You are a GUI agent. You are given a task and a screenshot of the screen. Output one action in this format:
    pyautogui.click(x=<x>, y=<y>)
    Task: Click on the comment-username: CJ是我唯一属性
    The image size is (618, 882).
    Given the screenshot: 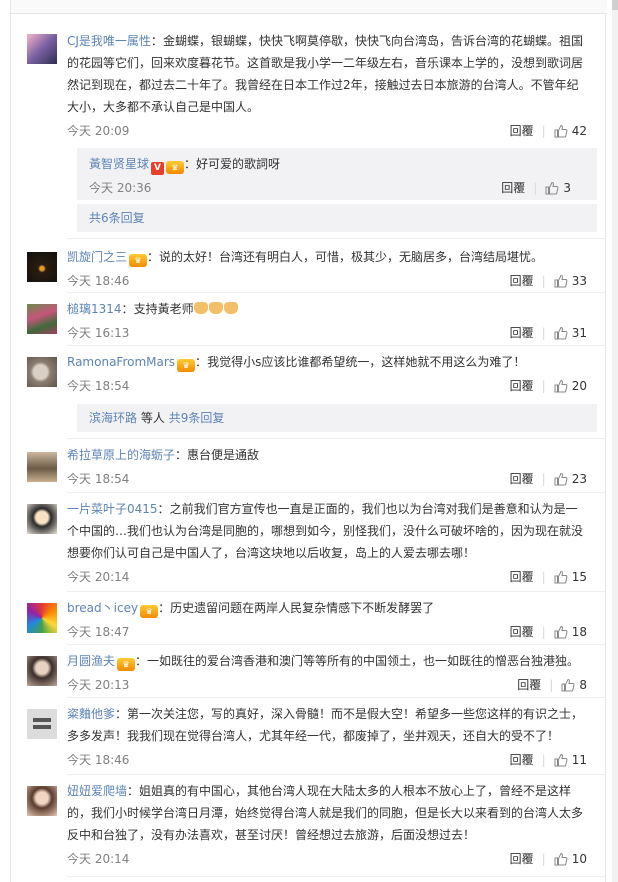 What is the action you would take?
    pyautogui.click(x=109, y=41)
    